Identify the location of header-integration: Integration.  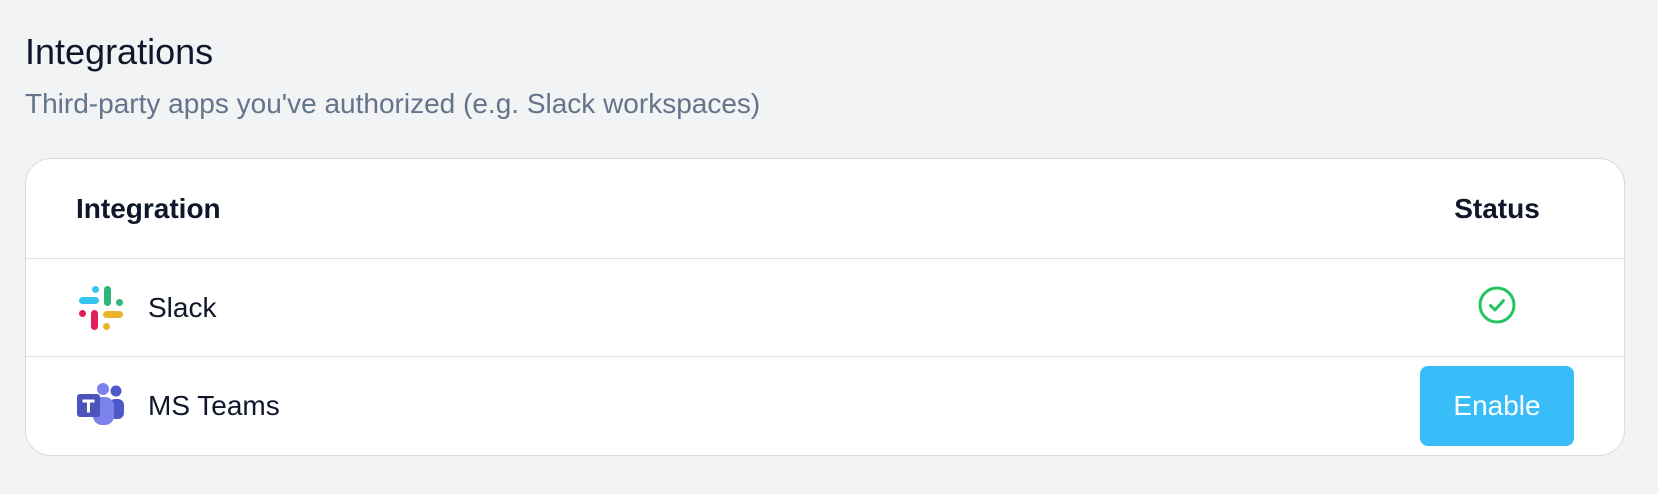
(148, 208).